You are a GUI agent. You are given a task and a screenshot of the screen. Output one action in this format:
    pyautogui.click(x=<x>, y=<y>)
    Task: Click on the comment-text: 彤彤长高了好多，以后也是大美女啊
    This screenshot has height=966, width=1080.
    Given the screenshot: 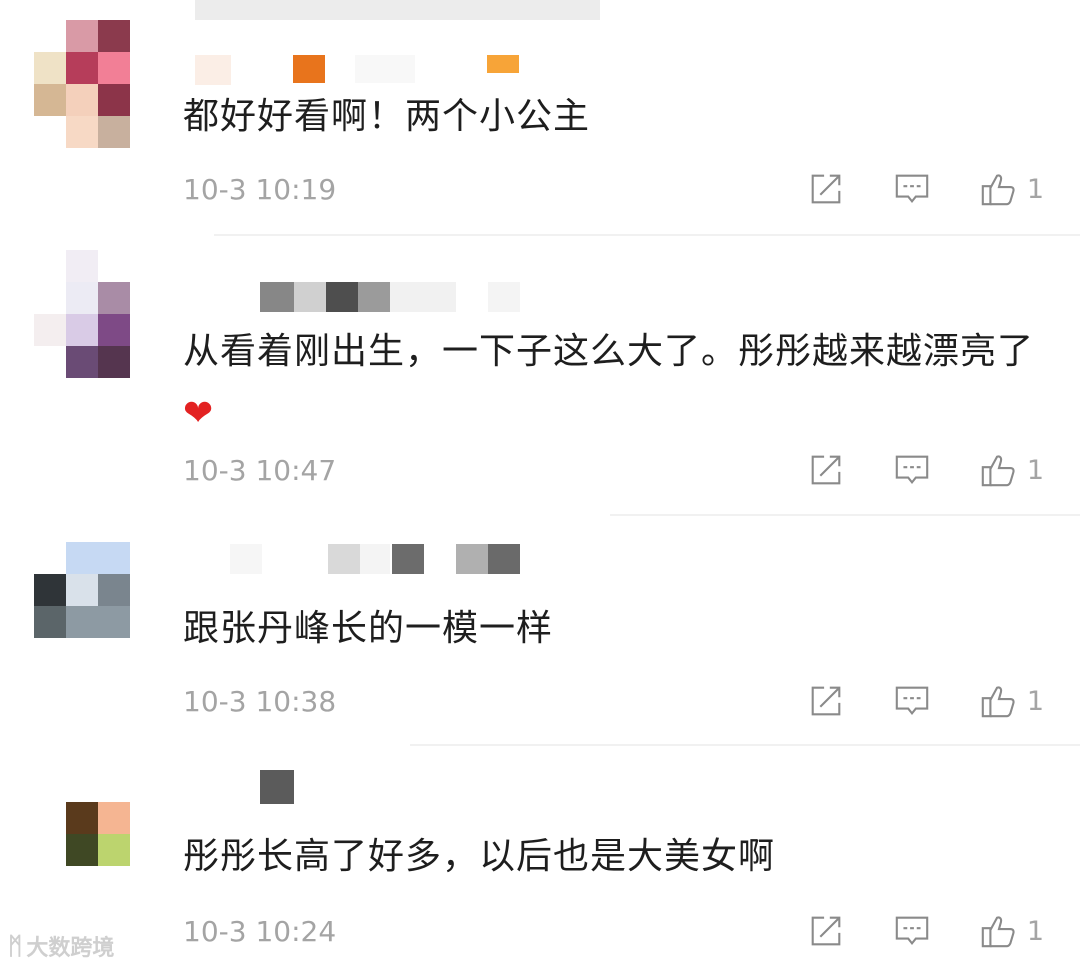 What is the action you would take?
    pyautogui.click(x=479, y=856)
    